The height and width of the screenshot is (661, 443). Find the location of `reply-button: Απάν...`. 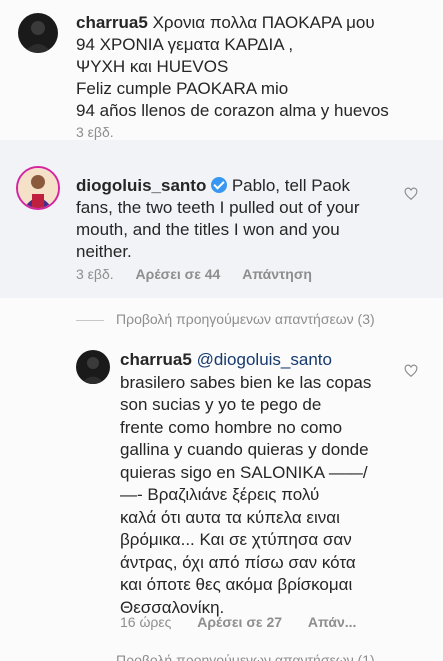

reply-button: Απάν... is located at coordinates (332, 622).